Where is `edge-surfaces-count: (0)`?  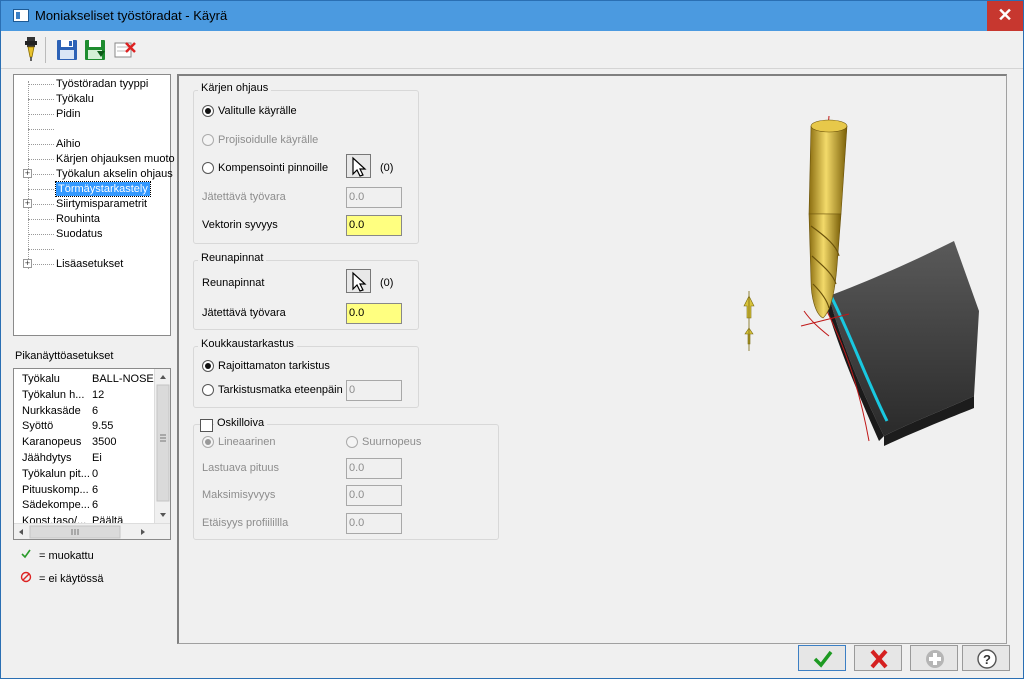 edge-surfaces-count: (0) is located at coordinates (387, 283).